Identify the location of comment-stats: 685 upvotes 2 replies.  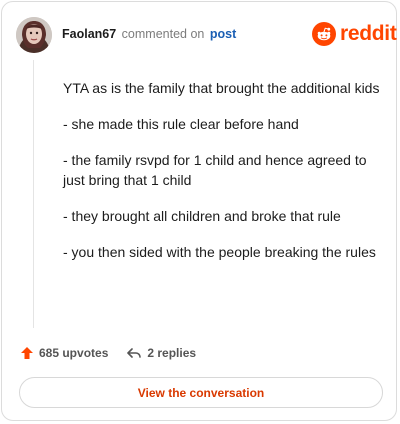
(108, 353).